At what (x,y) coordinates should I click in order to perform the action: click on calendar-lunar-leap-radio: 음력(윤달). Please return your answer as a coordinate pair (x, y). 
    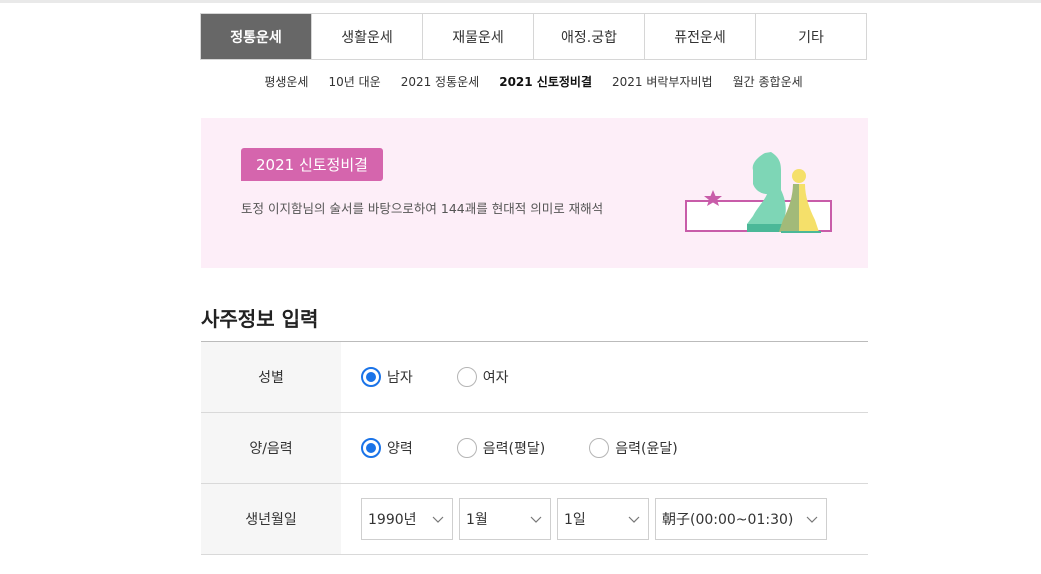
    Looking at the image, I should click on (633, 448).